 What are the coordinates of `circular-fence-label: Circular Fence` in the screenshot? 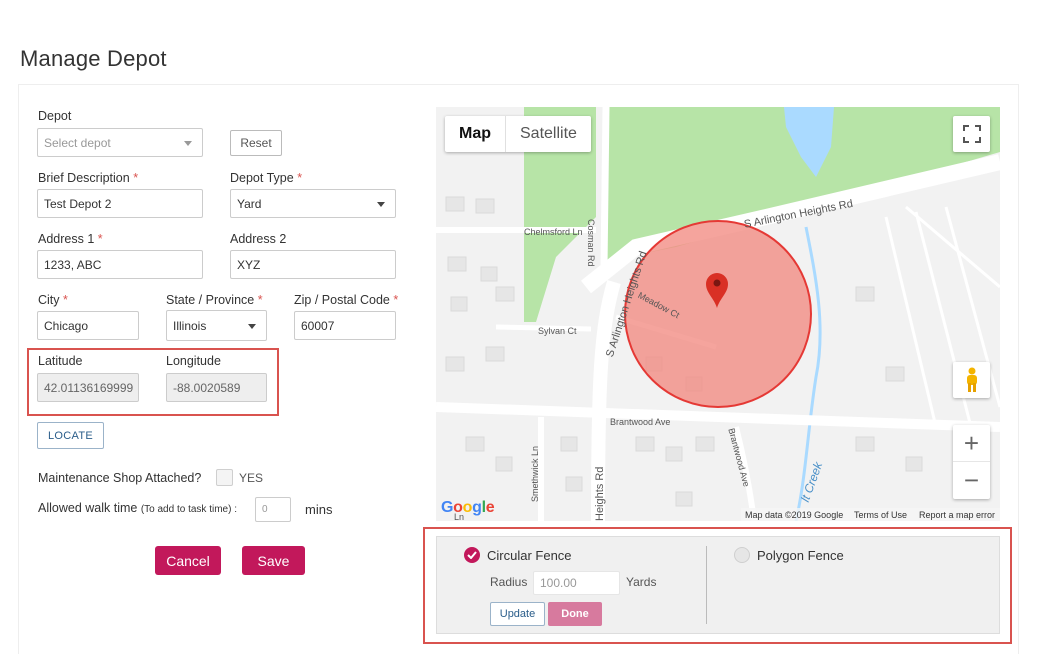 It's located at (529, 555).